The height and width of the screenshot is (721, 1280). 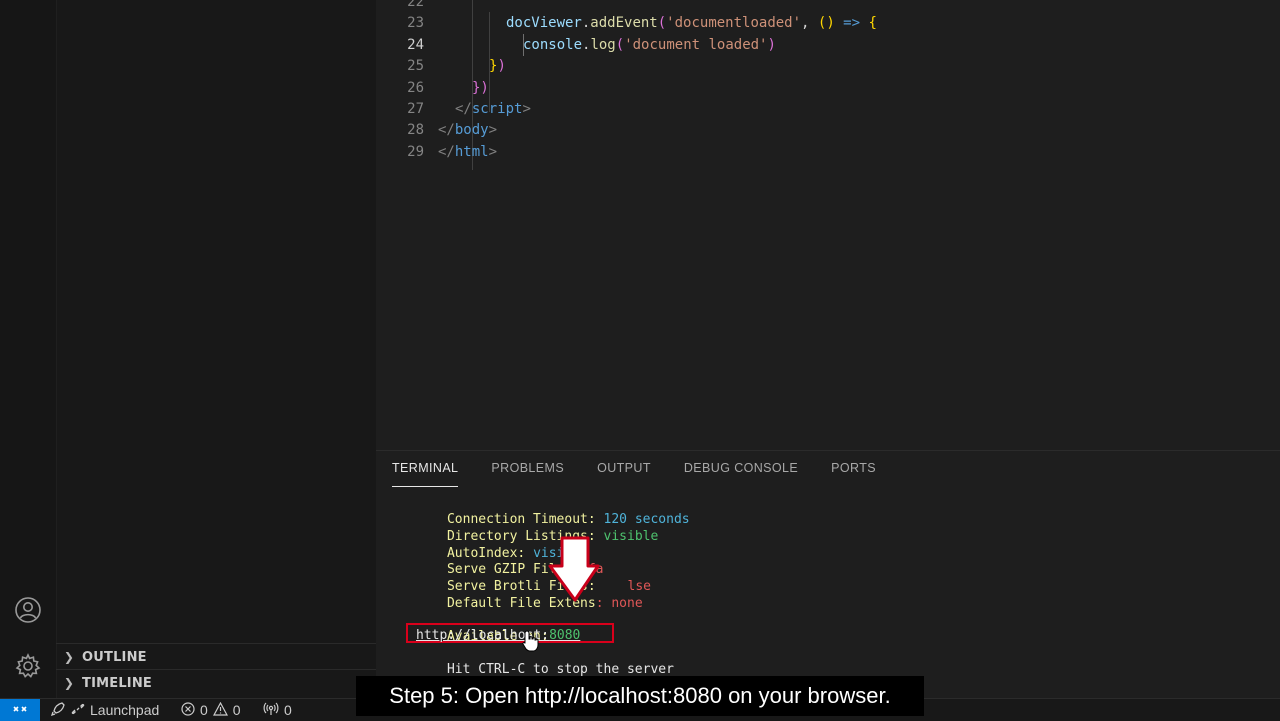 What do you see at coordinates (125, 710) in the screenshot?
I see `launchpad-label: Launchpad` at bounding box center [125, 710].